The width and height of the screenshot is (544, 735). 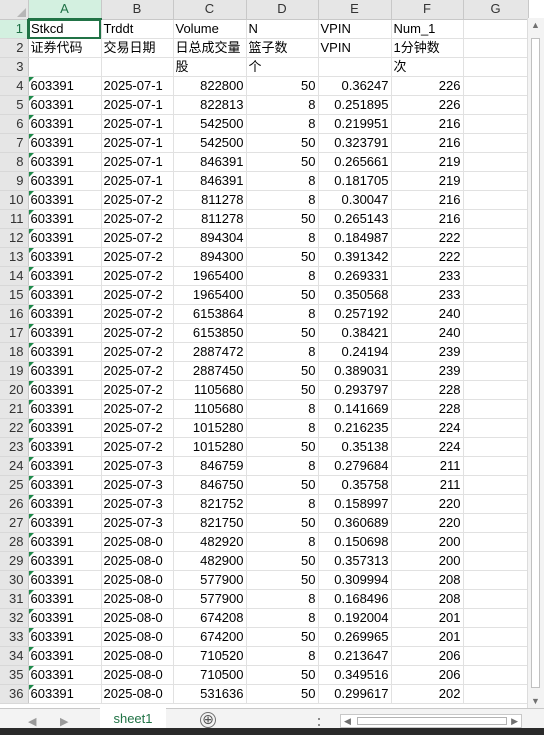 I want to click on cell-a23: 603391, so click(x=65, y=447).